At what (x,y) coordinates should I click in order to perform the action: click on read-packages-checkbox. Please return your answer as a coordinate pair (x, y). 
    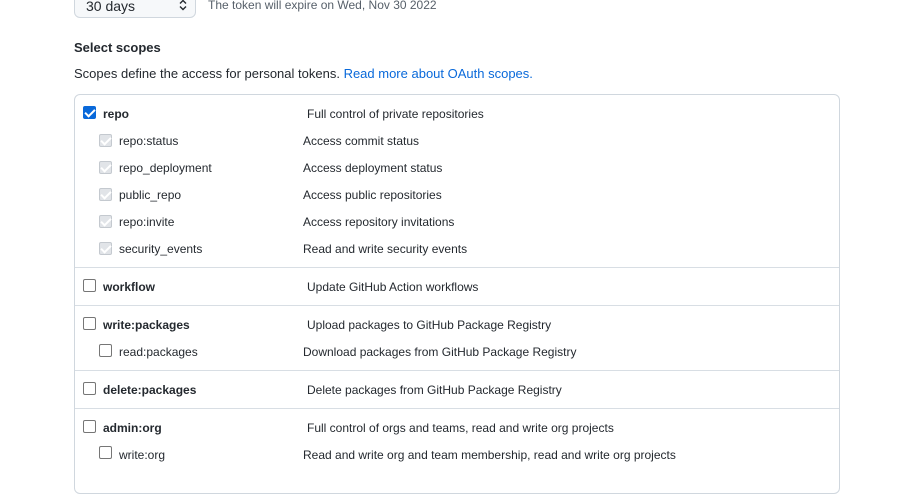
    Looking at the image, I should click on (105, 350).